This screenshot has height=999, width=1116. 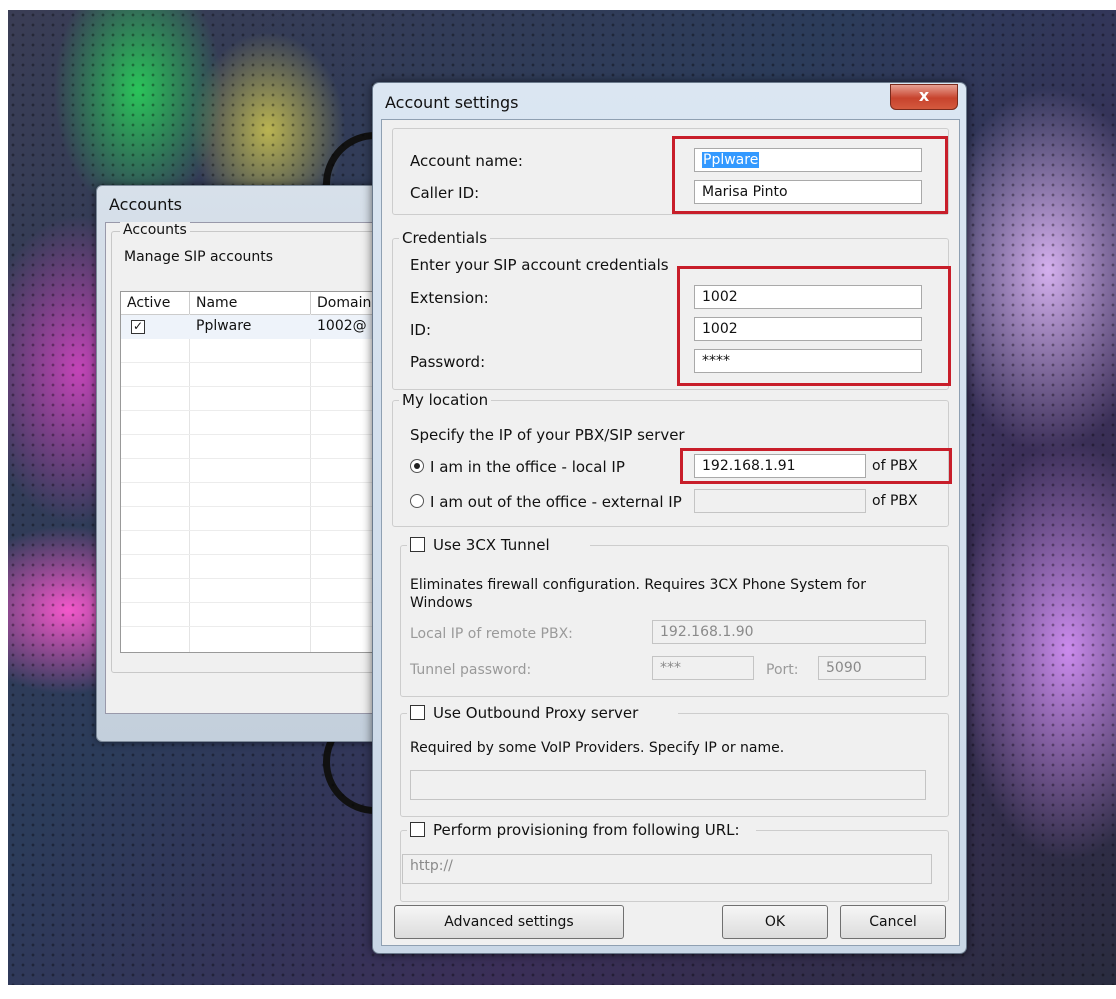 What do you see at coordinates (517, 467) in the screenshot?
I see `local-ip-radio: I am in the office - local IP` at bounding box center [517, 467].